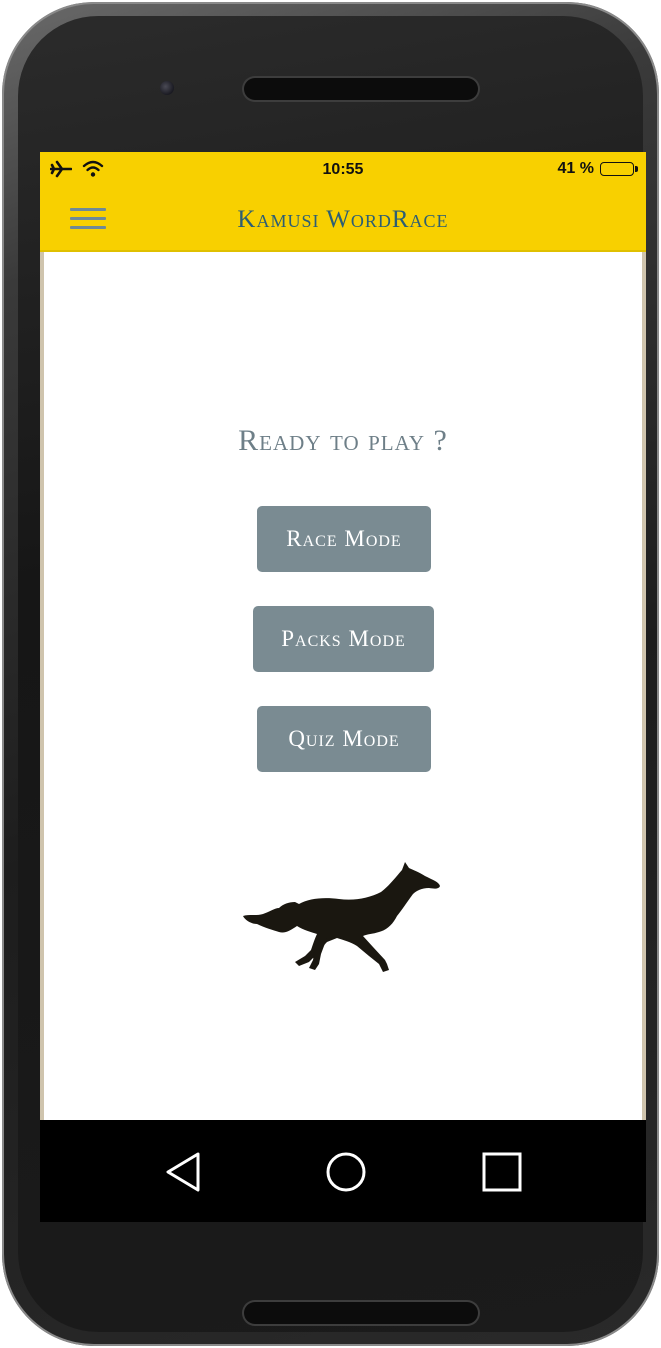 The height and width of the screenshot is (1348, 661). I want to click on race-mode-button: Race Mode, so click(344, 539).